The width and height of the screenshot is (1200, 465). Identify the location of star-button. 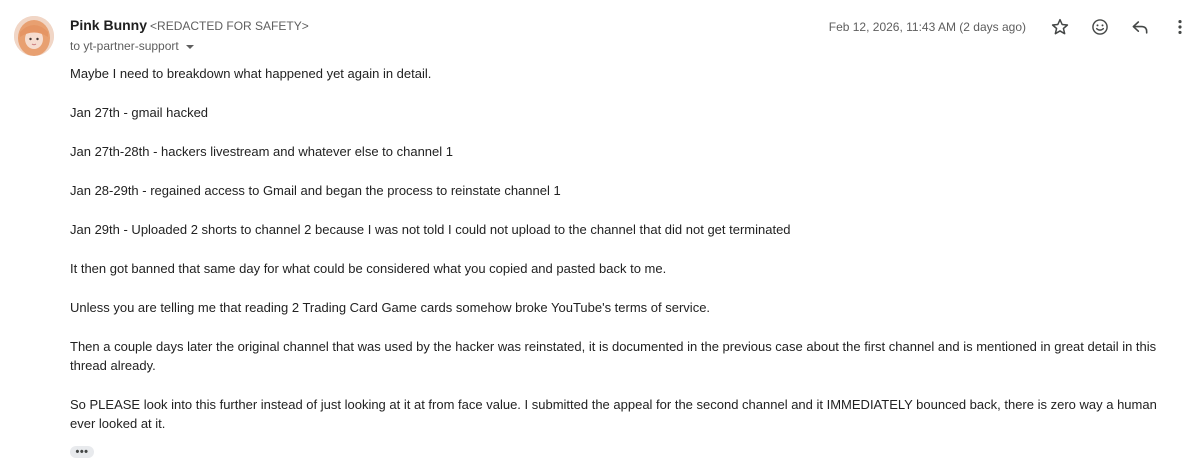
(1060, 27).